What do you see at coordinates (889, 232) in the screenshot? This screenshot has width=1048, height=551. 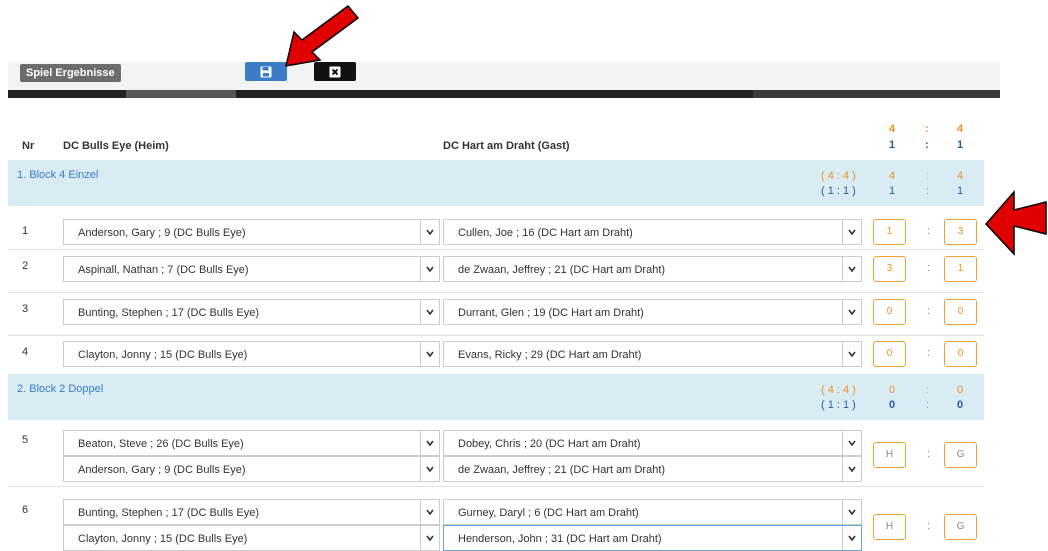 I see `score-home-input: 1` at bounding box center [889, 232].